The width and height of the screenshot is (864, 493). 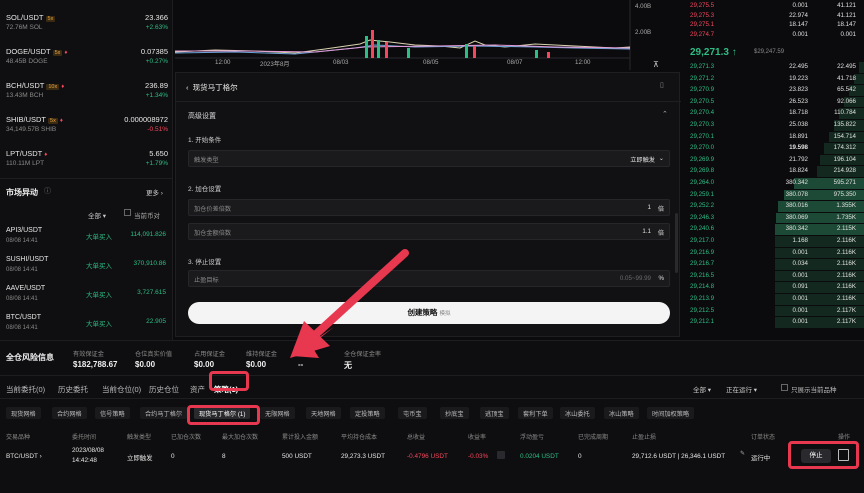 I want to click on annotation-arrow, so click(x=349, y=303).